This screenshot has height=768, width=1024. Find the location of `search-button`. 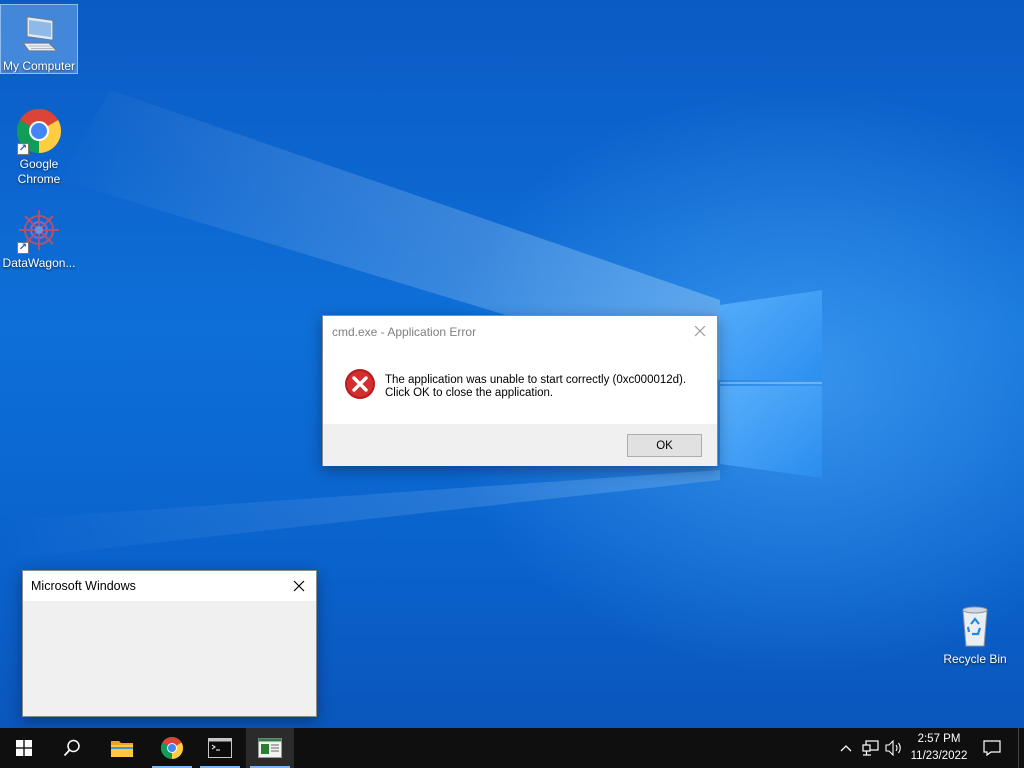

search-button is located at coordinates (72, 748).